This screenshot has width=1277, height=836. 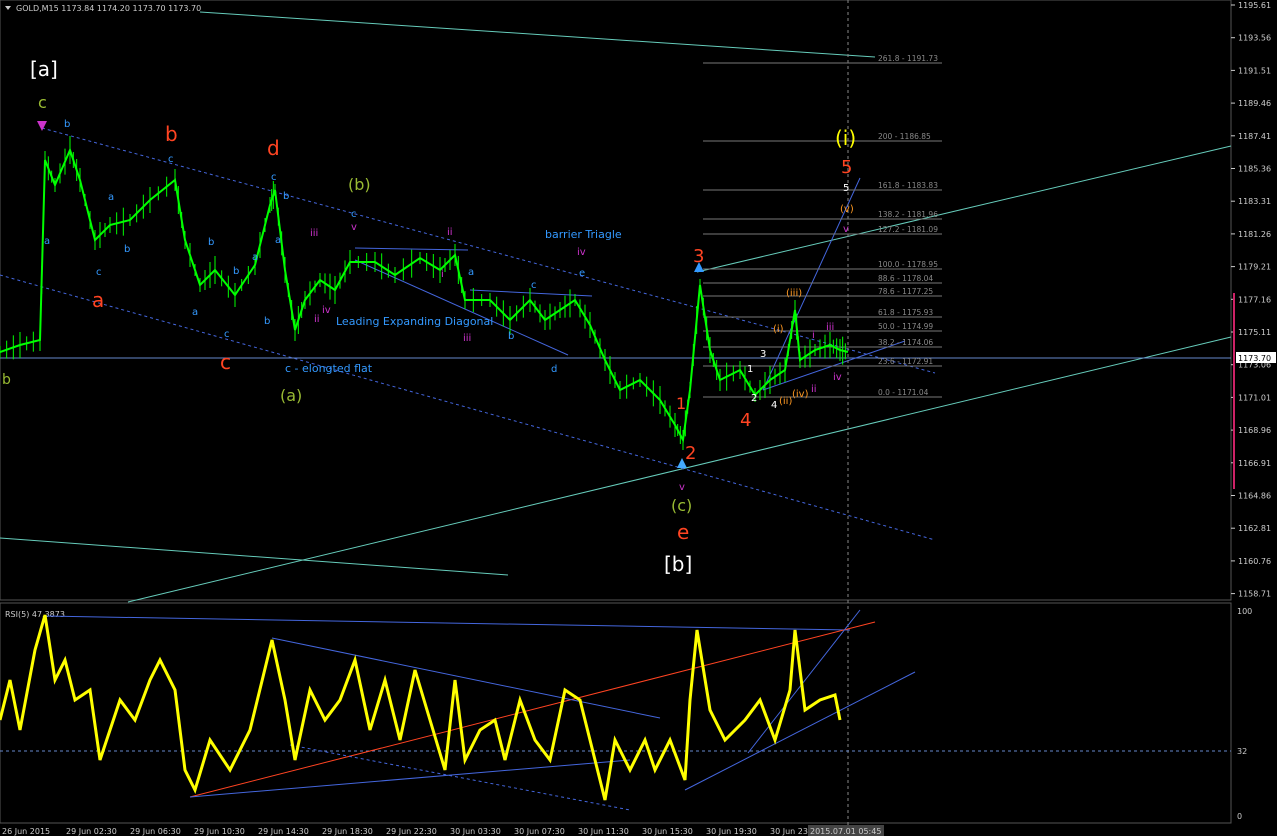 What do you see at coordinates (908, 214) in the screenshot?
I see `fib-label: 138.2 - 1181.96` at bounding box center [908, 214].